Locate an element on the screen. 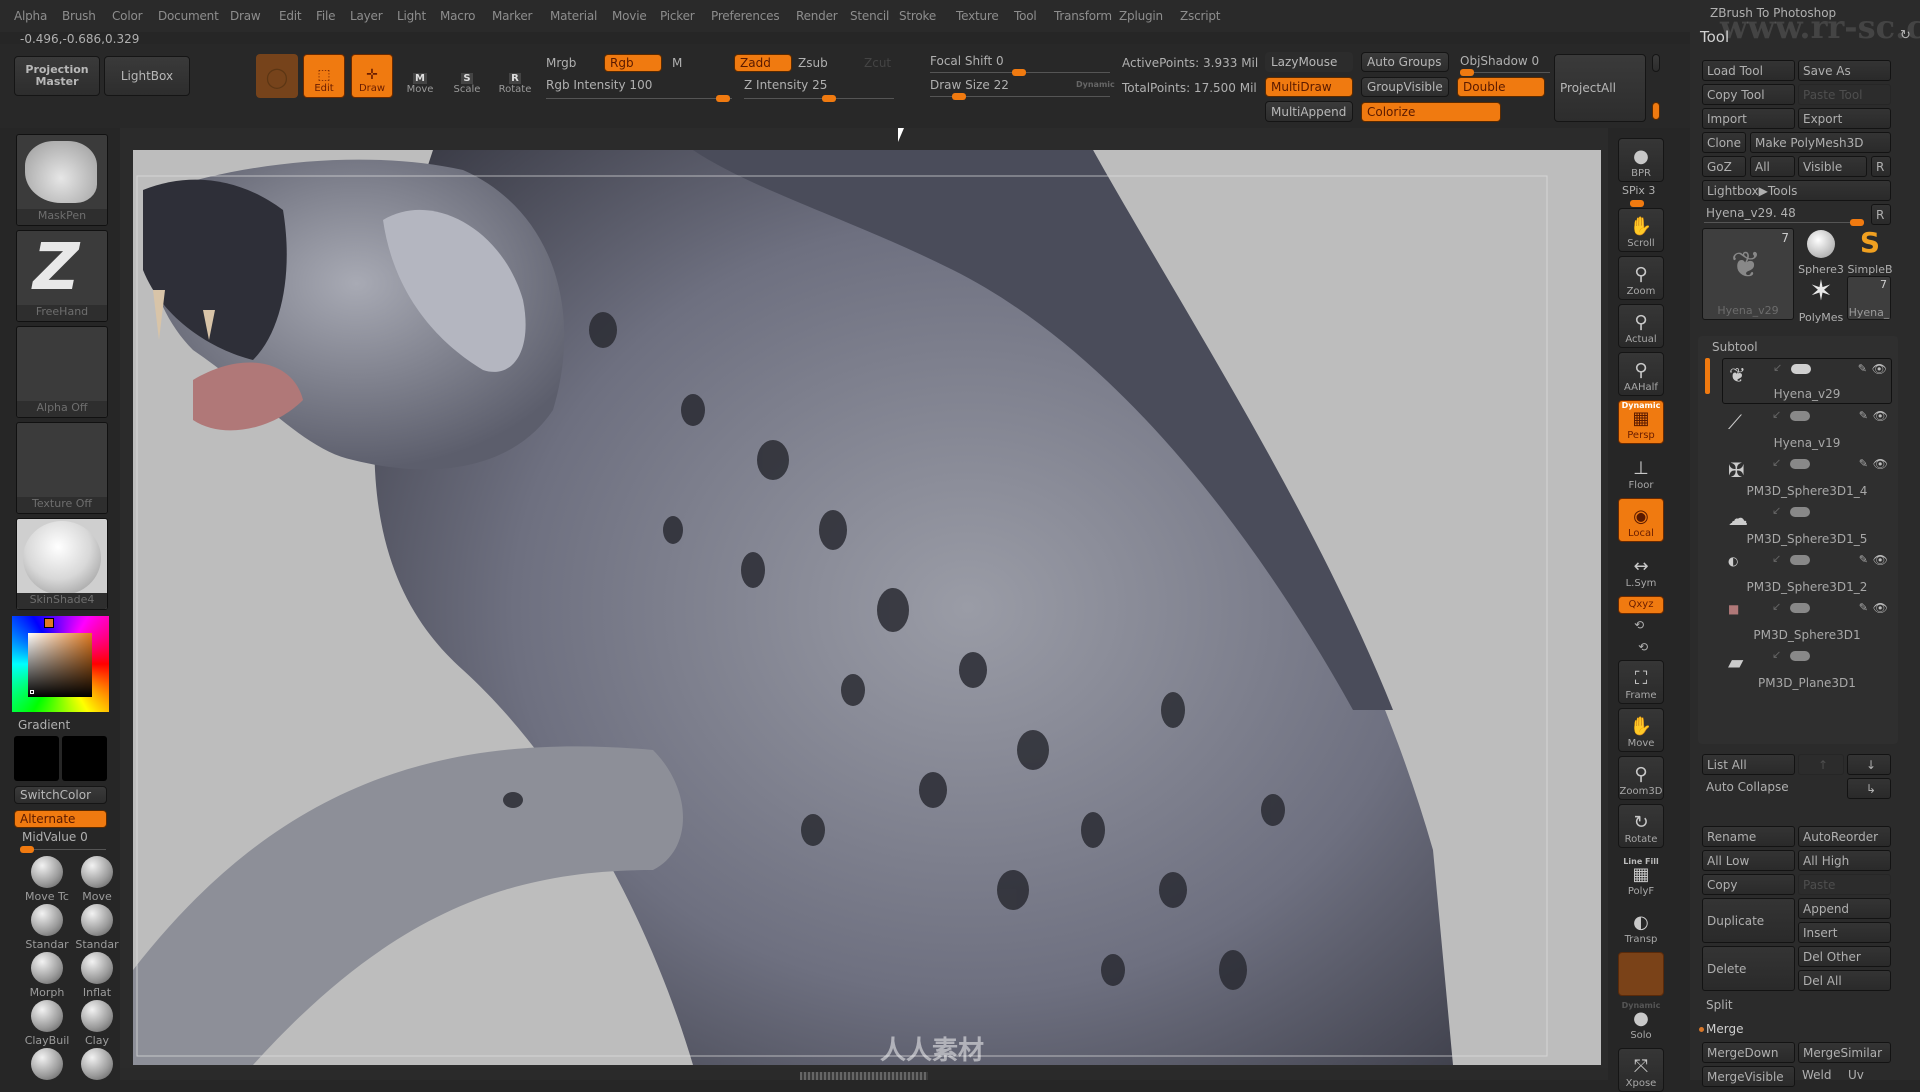 This screenshot has height=1092, width=1920. export-button: Export is located at coordinates (1844, 118).